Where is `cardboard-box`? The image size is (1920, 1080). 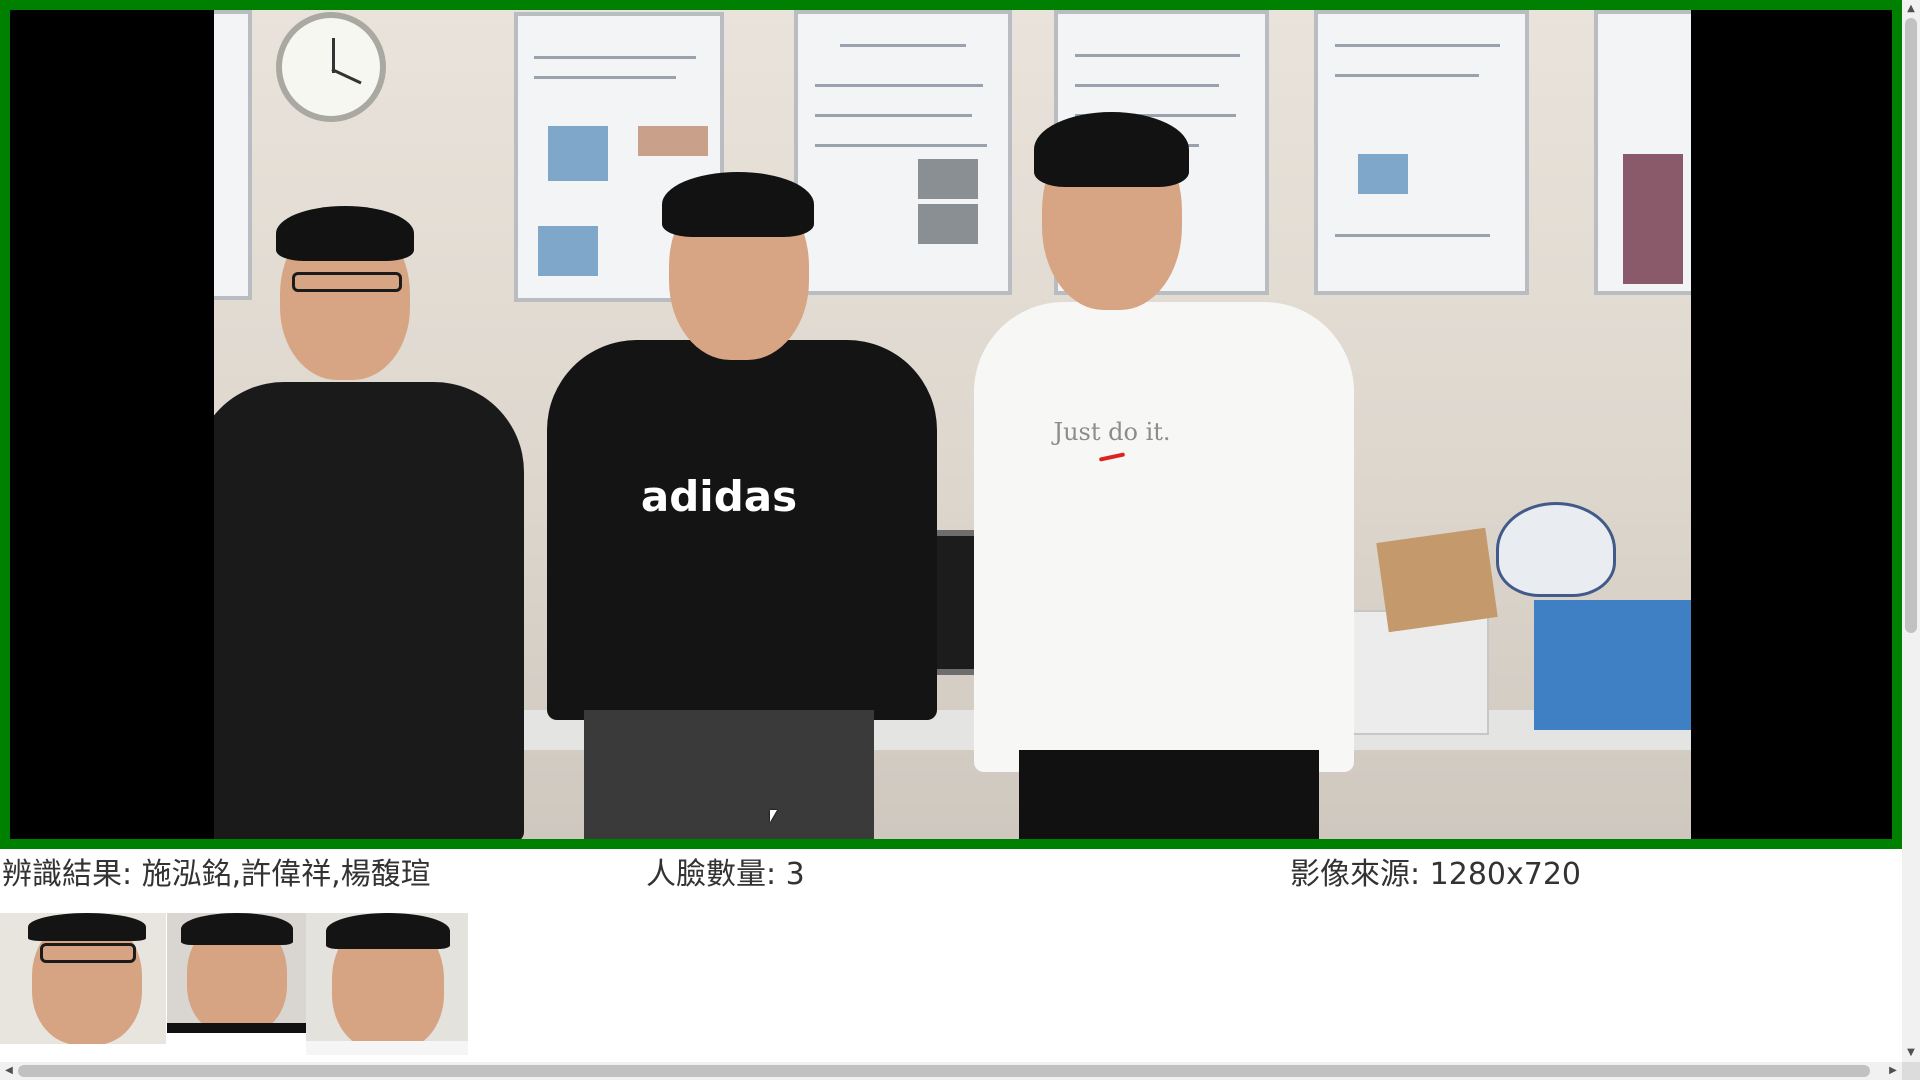
cardboard-box is located at coordinates (1437, 580).